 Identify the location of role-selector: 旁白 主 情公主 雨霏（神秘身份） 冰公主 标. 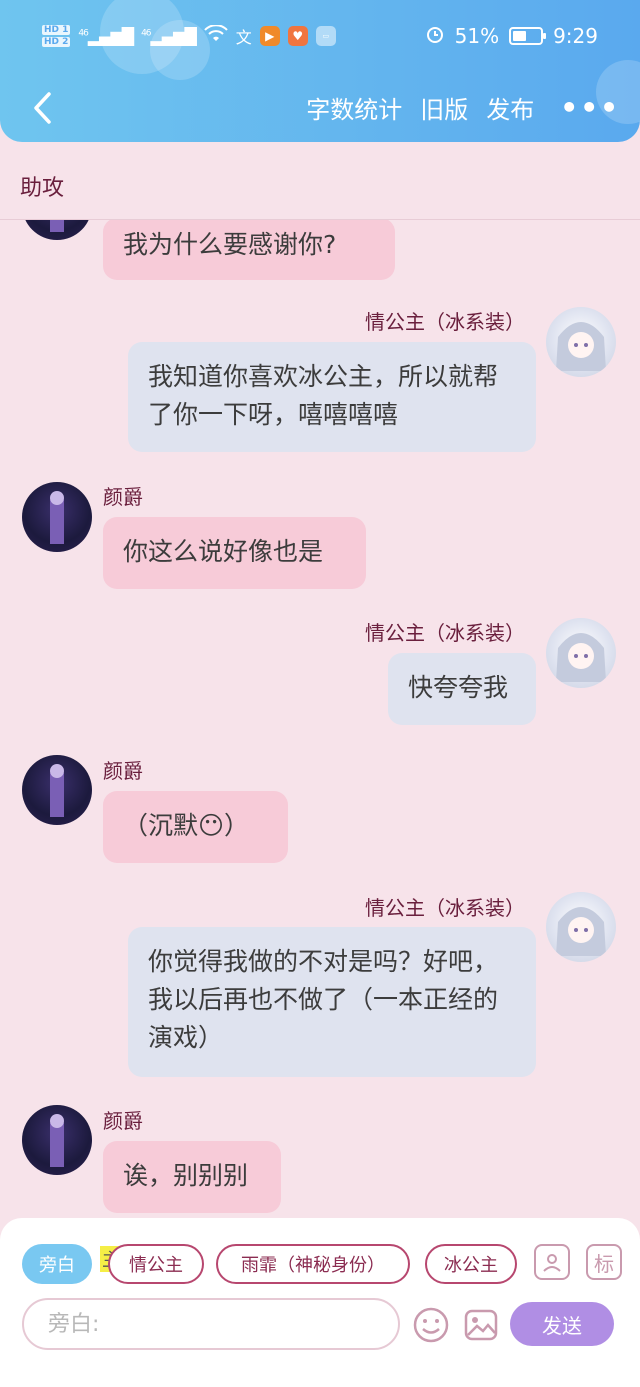
(322, 1264).